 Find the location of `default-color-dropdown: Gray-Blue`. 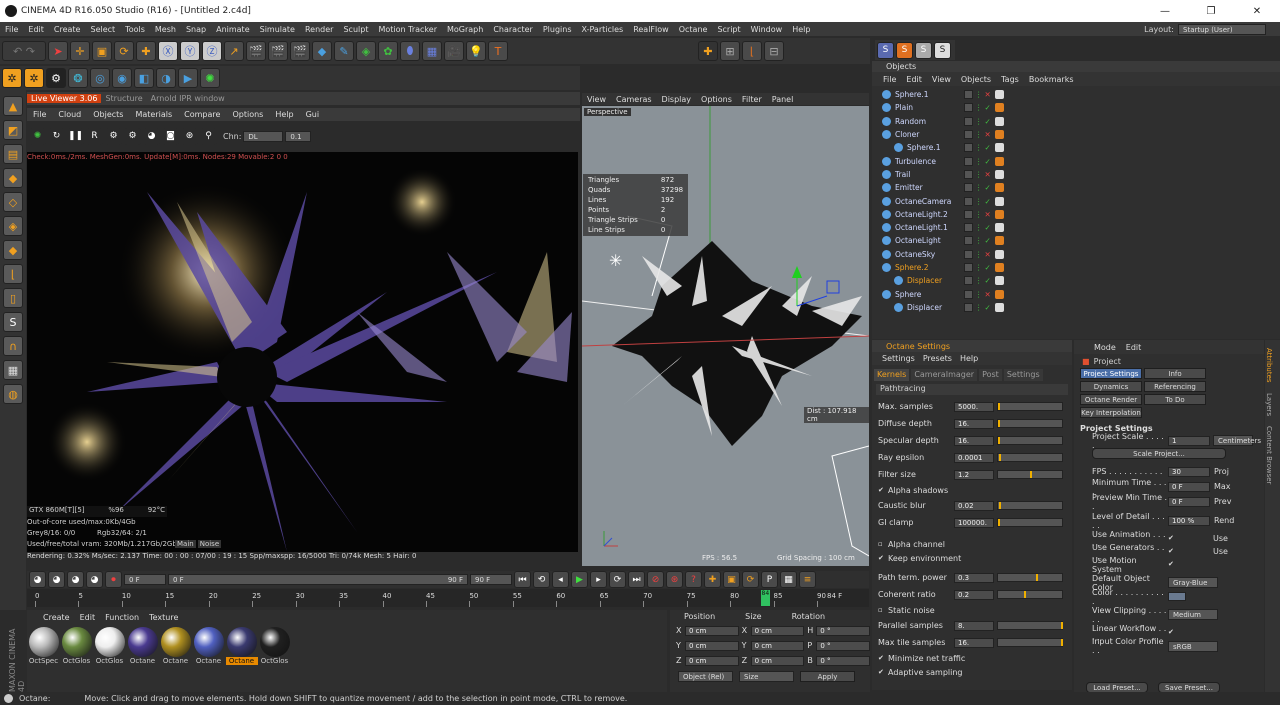

default-color-dropdown: Gray-Blue is located at coordinates (1193, 582).